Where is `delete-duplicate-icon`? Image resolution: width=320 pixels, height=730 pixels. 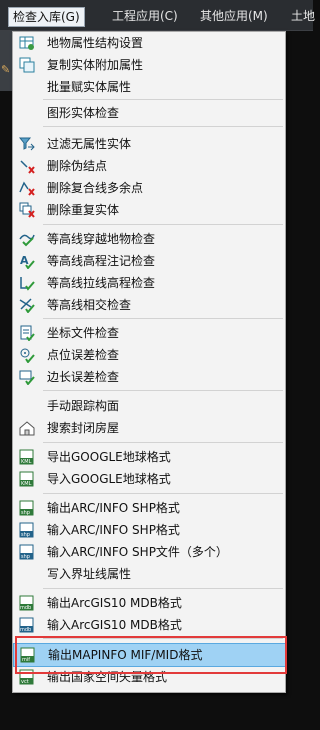 delete-duplicate-icon is located at coordinates (27, 210).